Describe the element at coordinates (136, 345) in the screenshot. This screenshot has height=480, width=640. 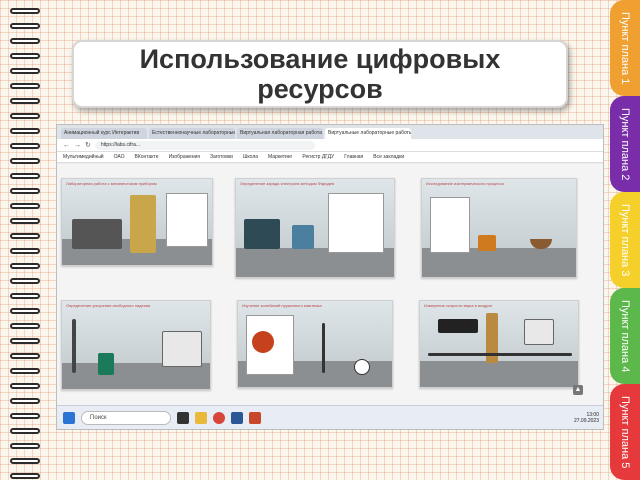
I see `lab-card-4: Определение ускорения свободного падения` at that location.